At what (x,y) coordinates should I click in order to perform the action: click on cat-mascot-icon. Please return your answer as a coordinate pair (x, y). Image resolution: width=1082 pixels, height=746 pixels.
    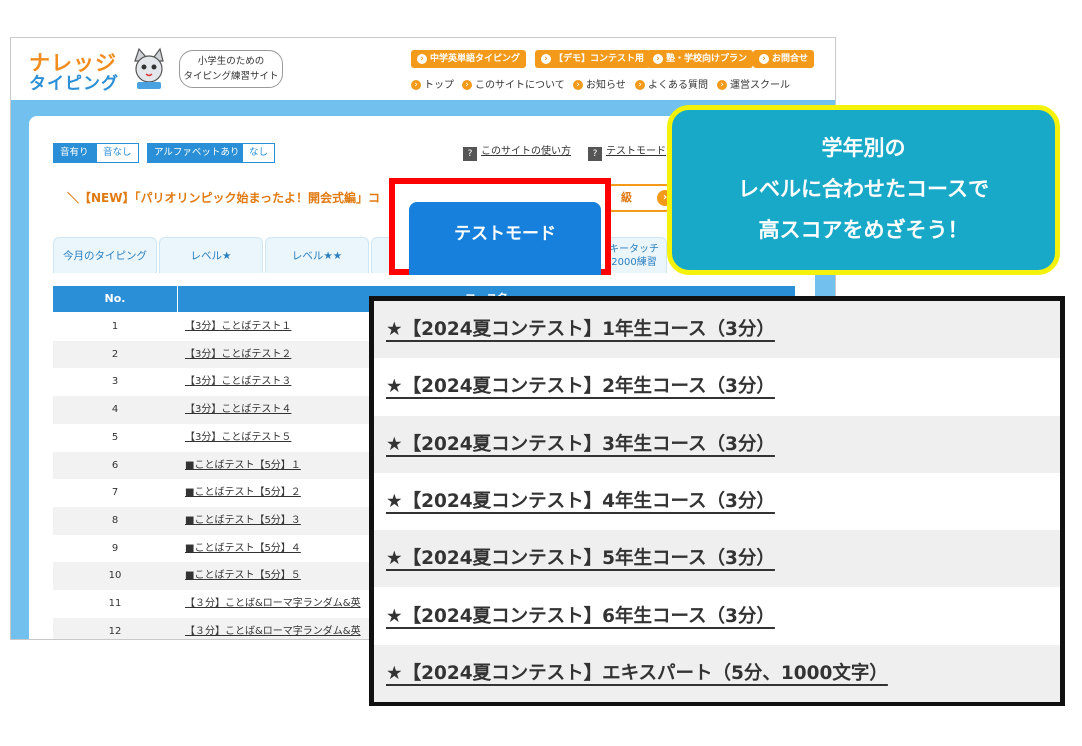
    Looking at the image, I should click on (149, 68).